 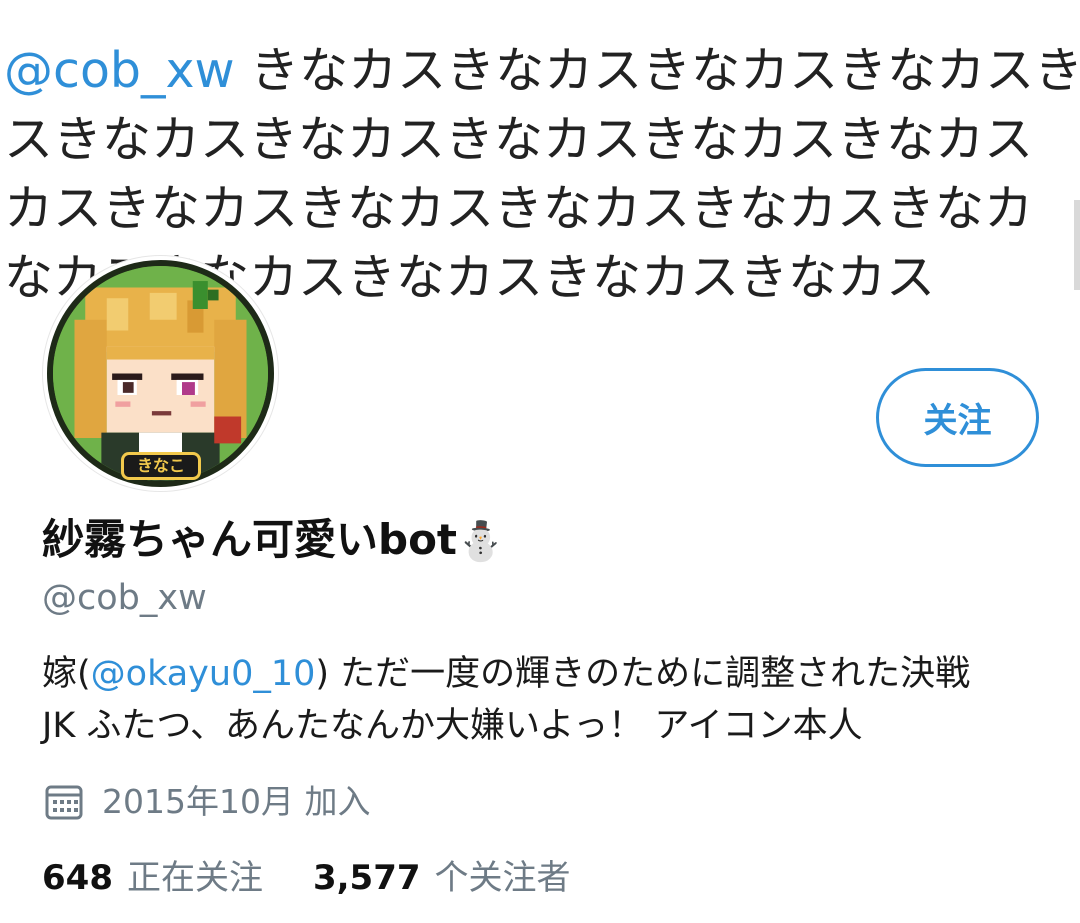 I want to click on banner-line-1: @cob_xw きなカスきなカスきなカスきなカスき, so click(x=542, y=70).